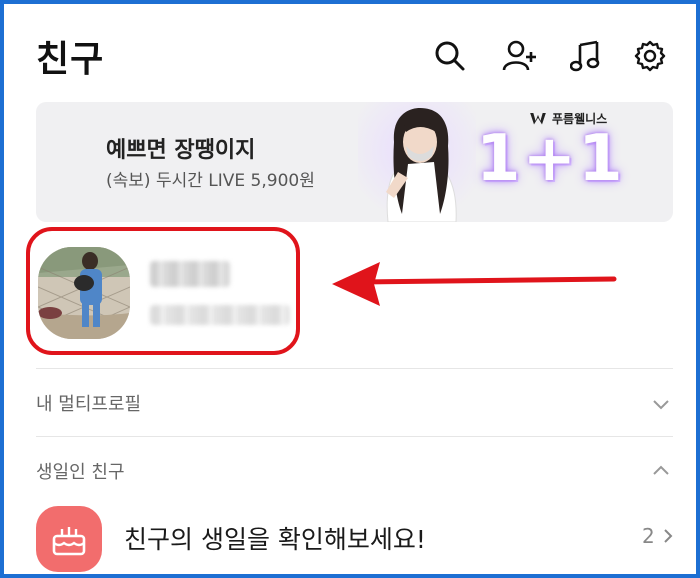 The height and width of the screenshot is (578, 700). I want to click on banner-subtitle: (속보) 두시간 LIVE 5,900원, so click(210, 181).